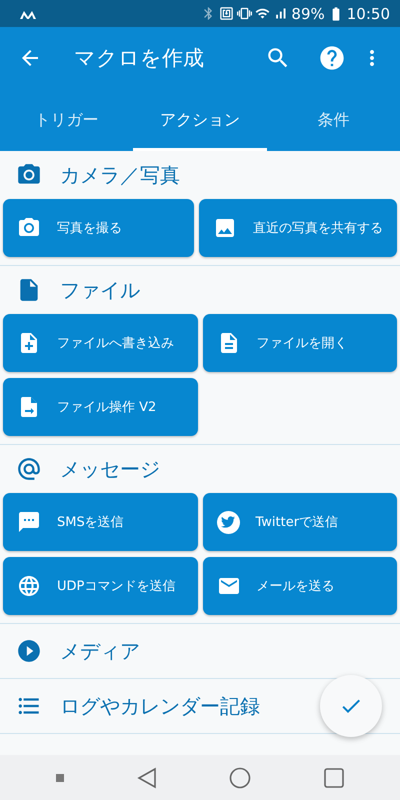  What do you see at coordinates (29, 522) in the screenshot?
I see `chat-bubble-icon` at bounding box center [29, 522].